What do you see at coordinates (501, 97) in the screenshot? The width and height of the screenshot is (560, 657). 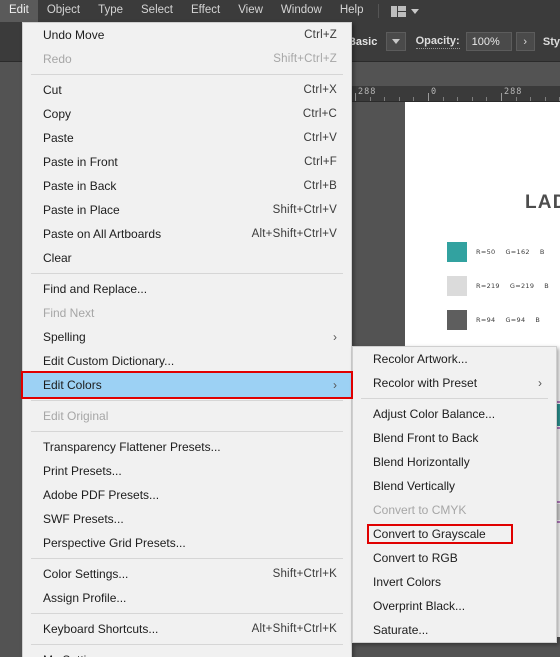 I see `ruler-major-tick` at bounding box center [501, 97].